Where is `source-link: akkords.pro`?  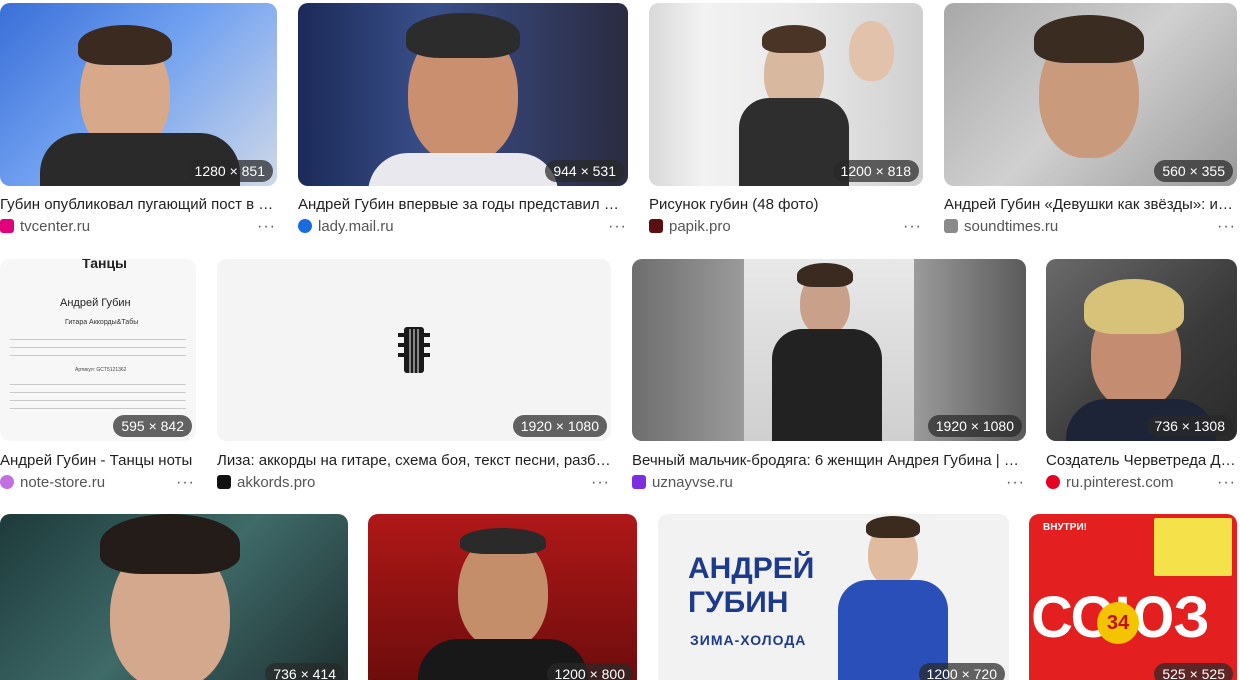
source-link: akkords.pro is located at coordinates (266, 483).